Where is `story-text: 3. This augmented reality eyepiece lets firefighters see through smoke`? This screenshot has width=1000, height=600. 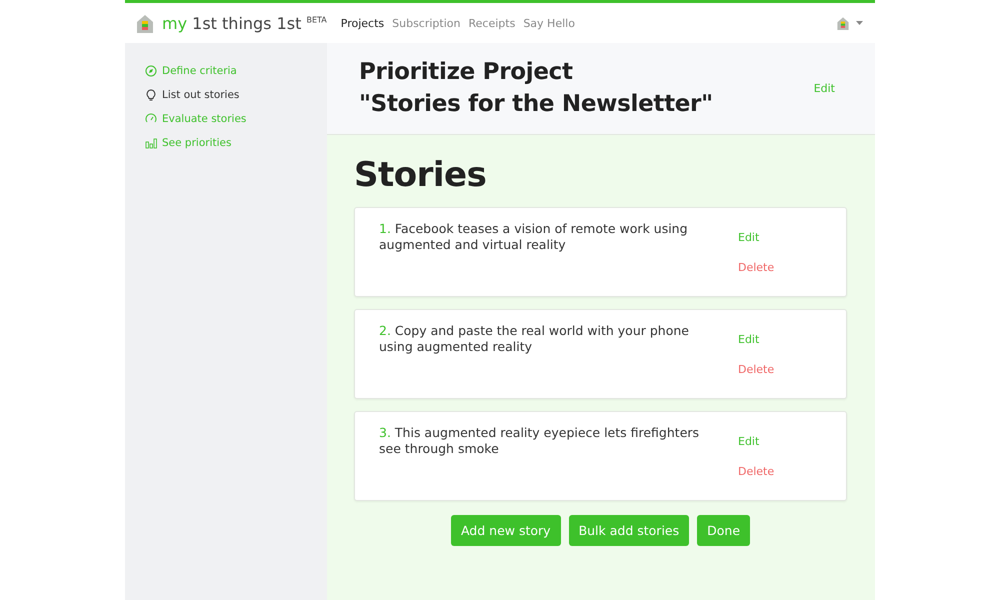
story-text: 3. This augmented reality eyepiece lets firefighters see through smoke is located at coordinates (539, 441).